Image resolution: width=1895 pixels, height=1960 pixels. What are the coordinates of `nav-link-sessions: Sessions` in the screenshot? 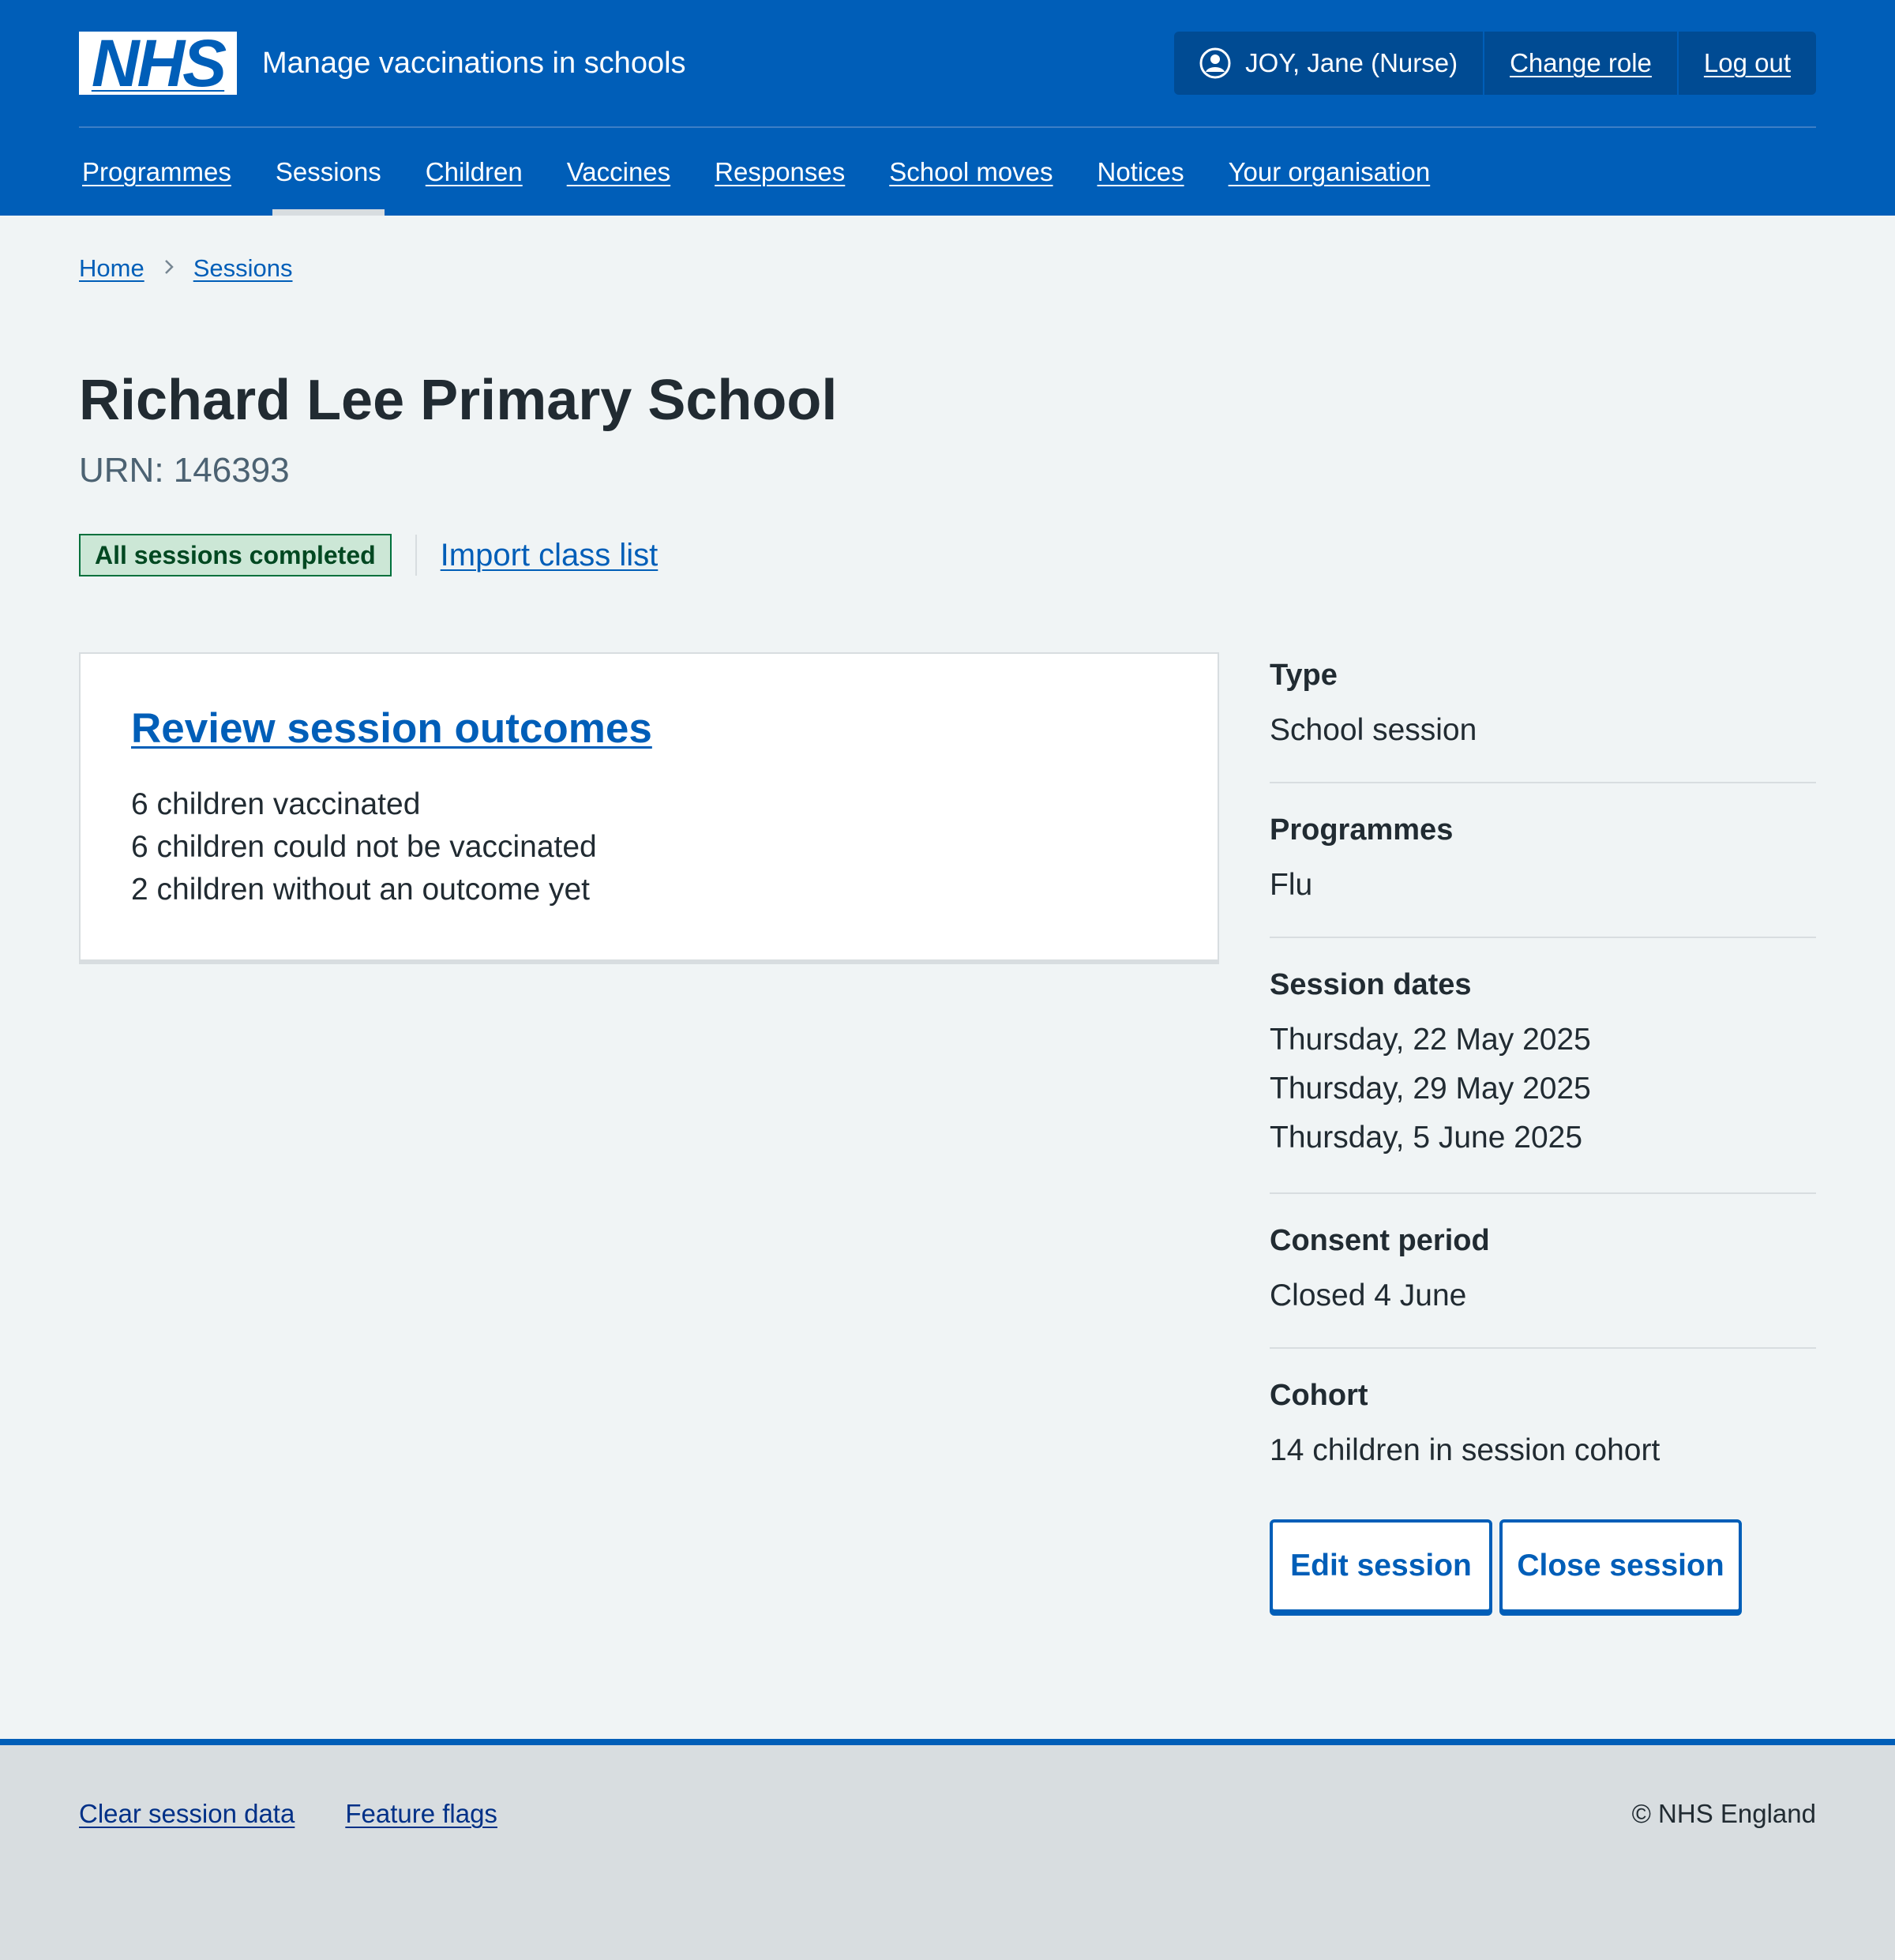 It's located at (328, 172).